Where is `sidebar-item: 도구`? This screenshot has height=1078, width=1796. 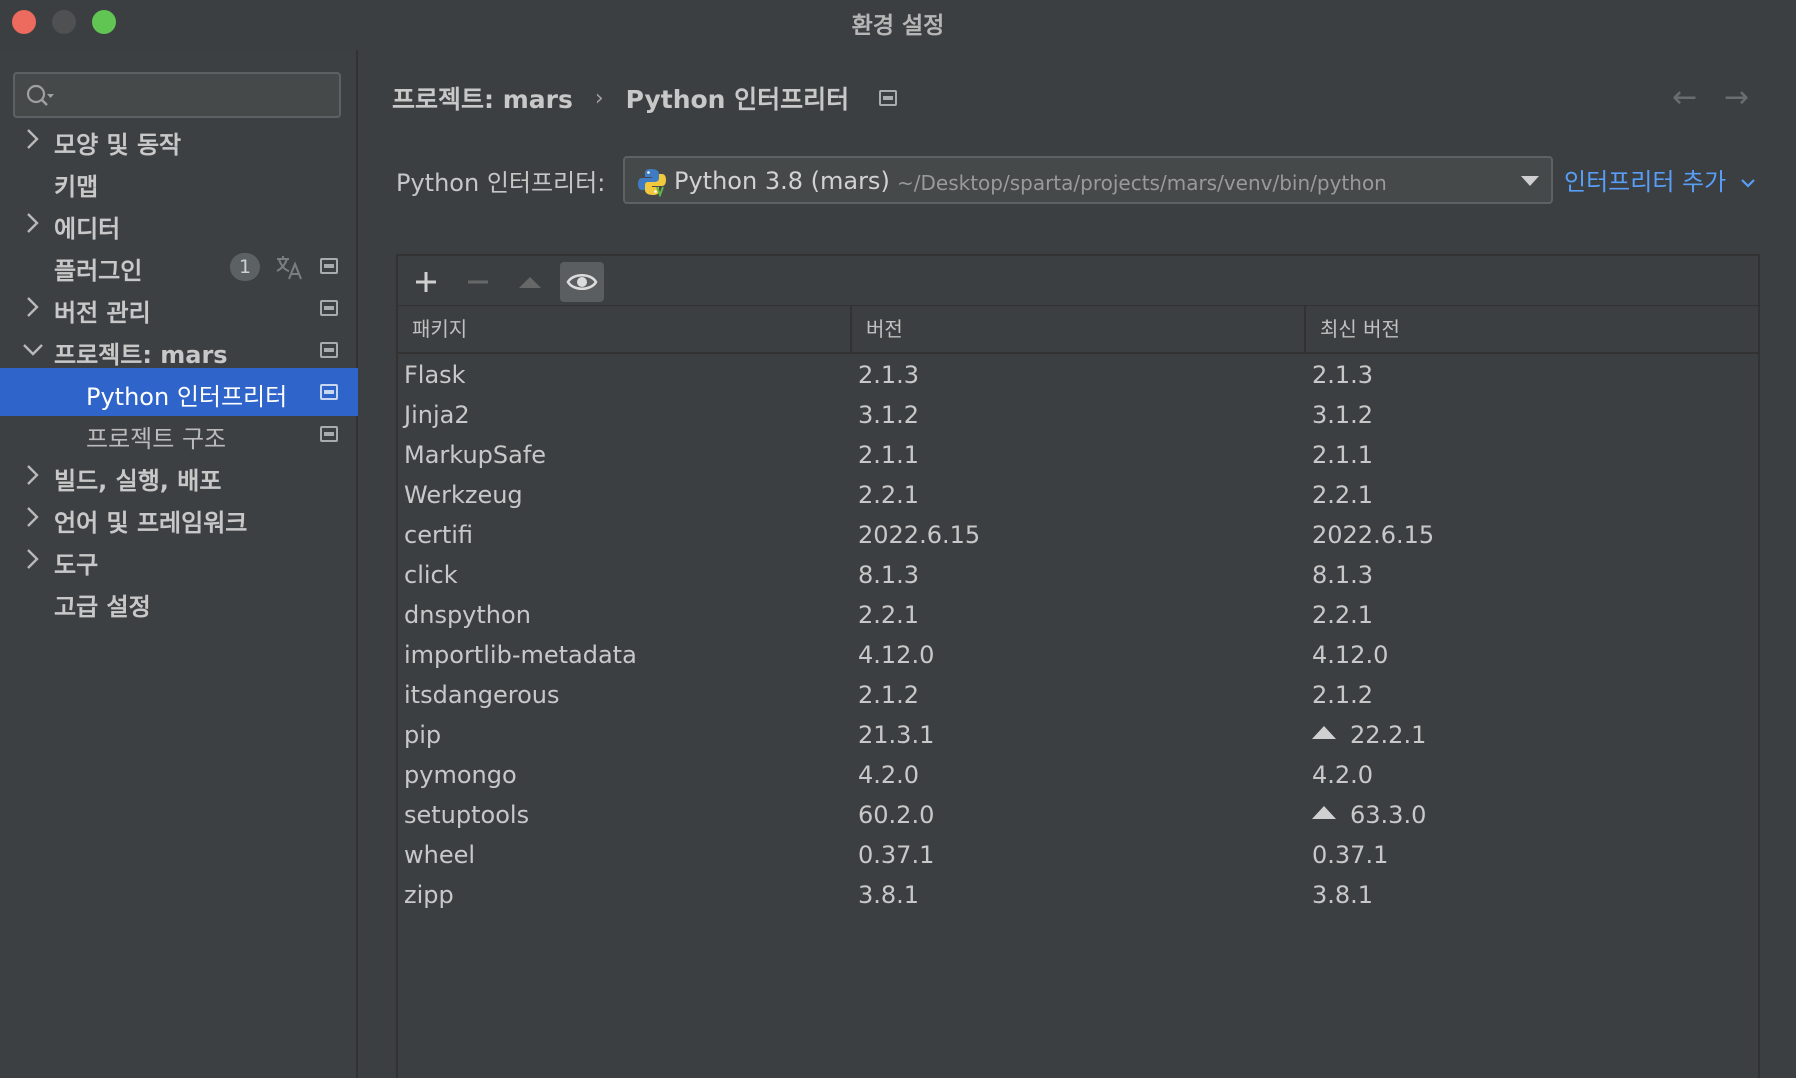 sidebar-item: 도구 is located at coordinates (179, 560).